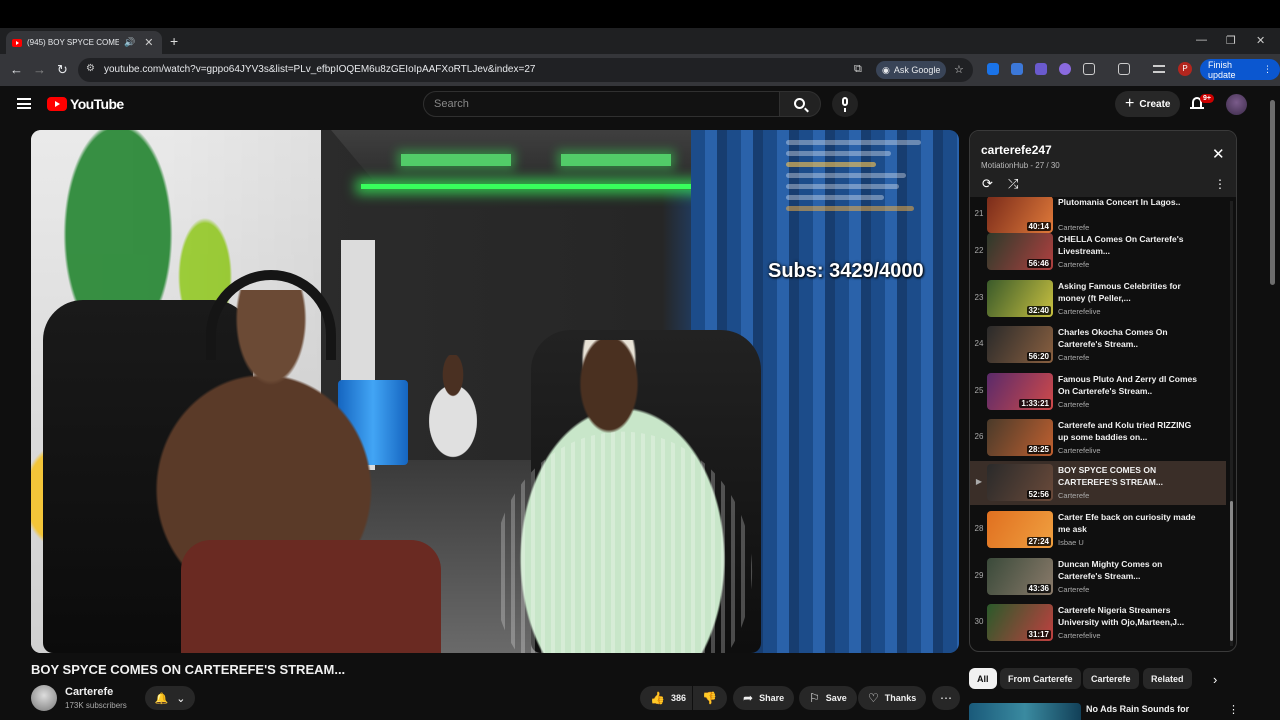 The image size is (1280, 720). I want to click on maximize-icon: ❐, so click(1231, 40).